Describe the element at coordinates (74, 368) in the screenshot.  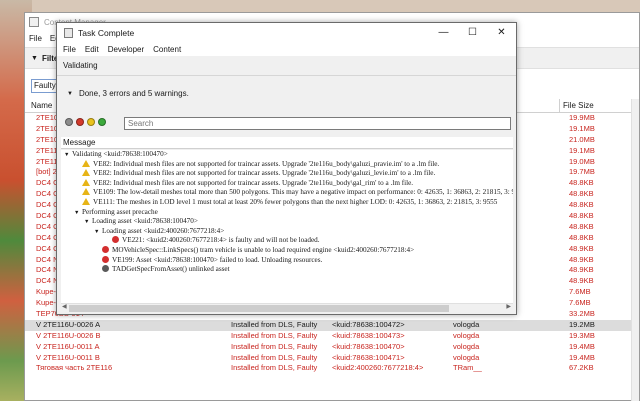
I see `asset-name: Тяговая часть 2TE116` at that location.